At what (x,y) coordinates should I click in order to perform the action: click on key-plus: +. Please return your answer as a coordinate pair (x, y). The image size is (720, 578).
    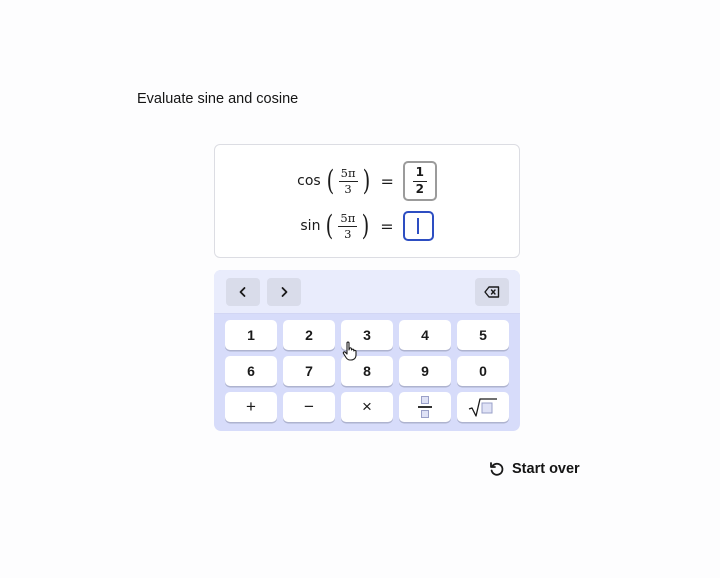
    Looking at the image, I should click on (251, 407).